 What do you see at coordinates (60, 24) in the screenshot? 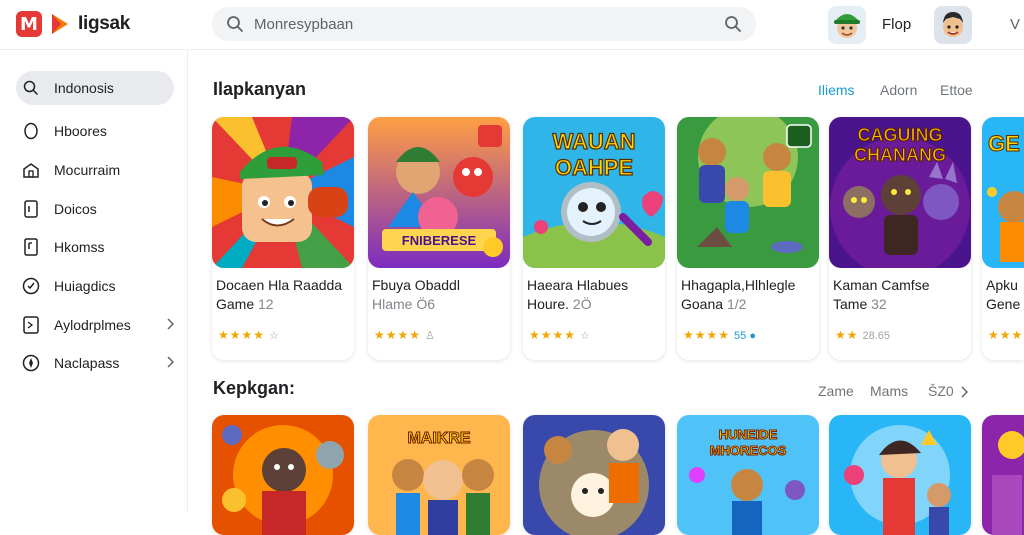
I see `play-logo-icon` at bounding box center [60, 24].